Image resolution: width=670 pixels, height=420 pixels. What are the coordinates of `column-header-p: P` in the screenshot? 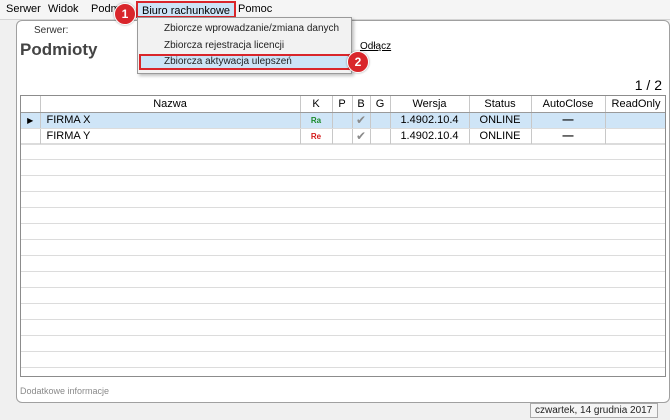 It's located at (342, 104).